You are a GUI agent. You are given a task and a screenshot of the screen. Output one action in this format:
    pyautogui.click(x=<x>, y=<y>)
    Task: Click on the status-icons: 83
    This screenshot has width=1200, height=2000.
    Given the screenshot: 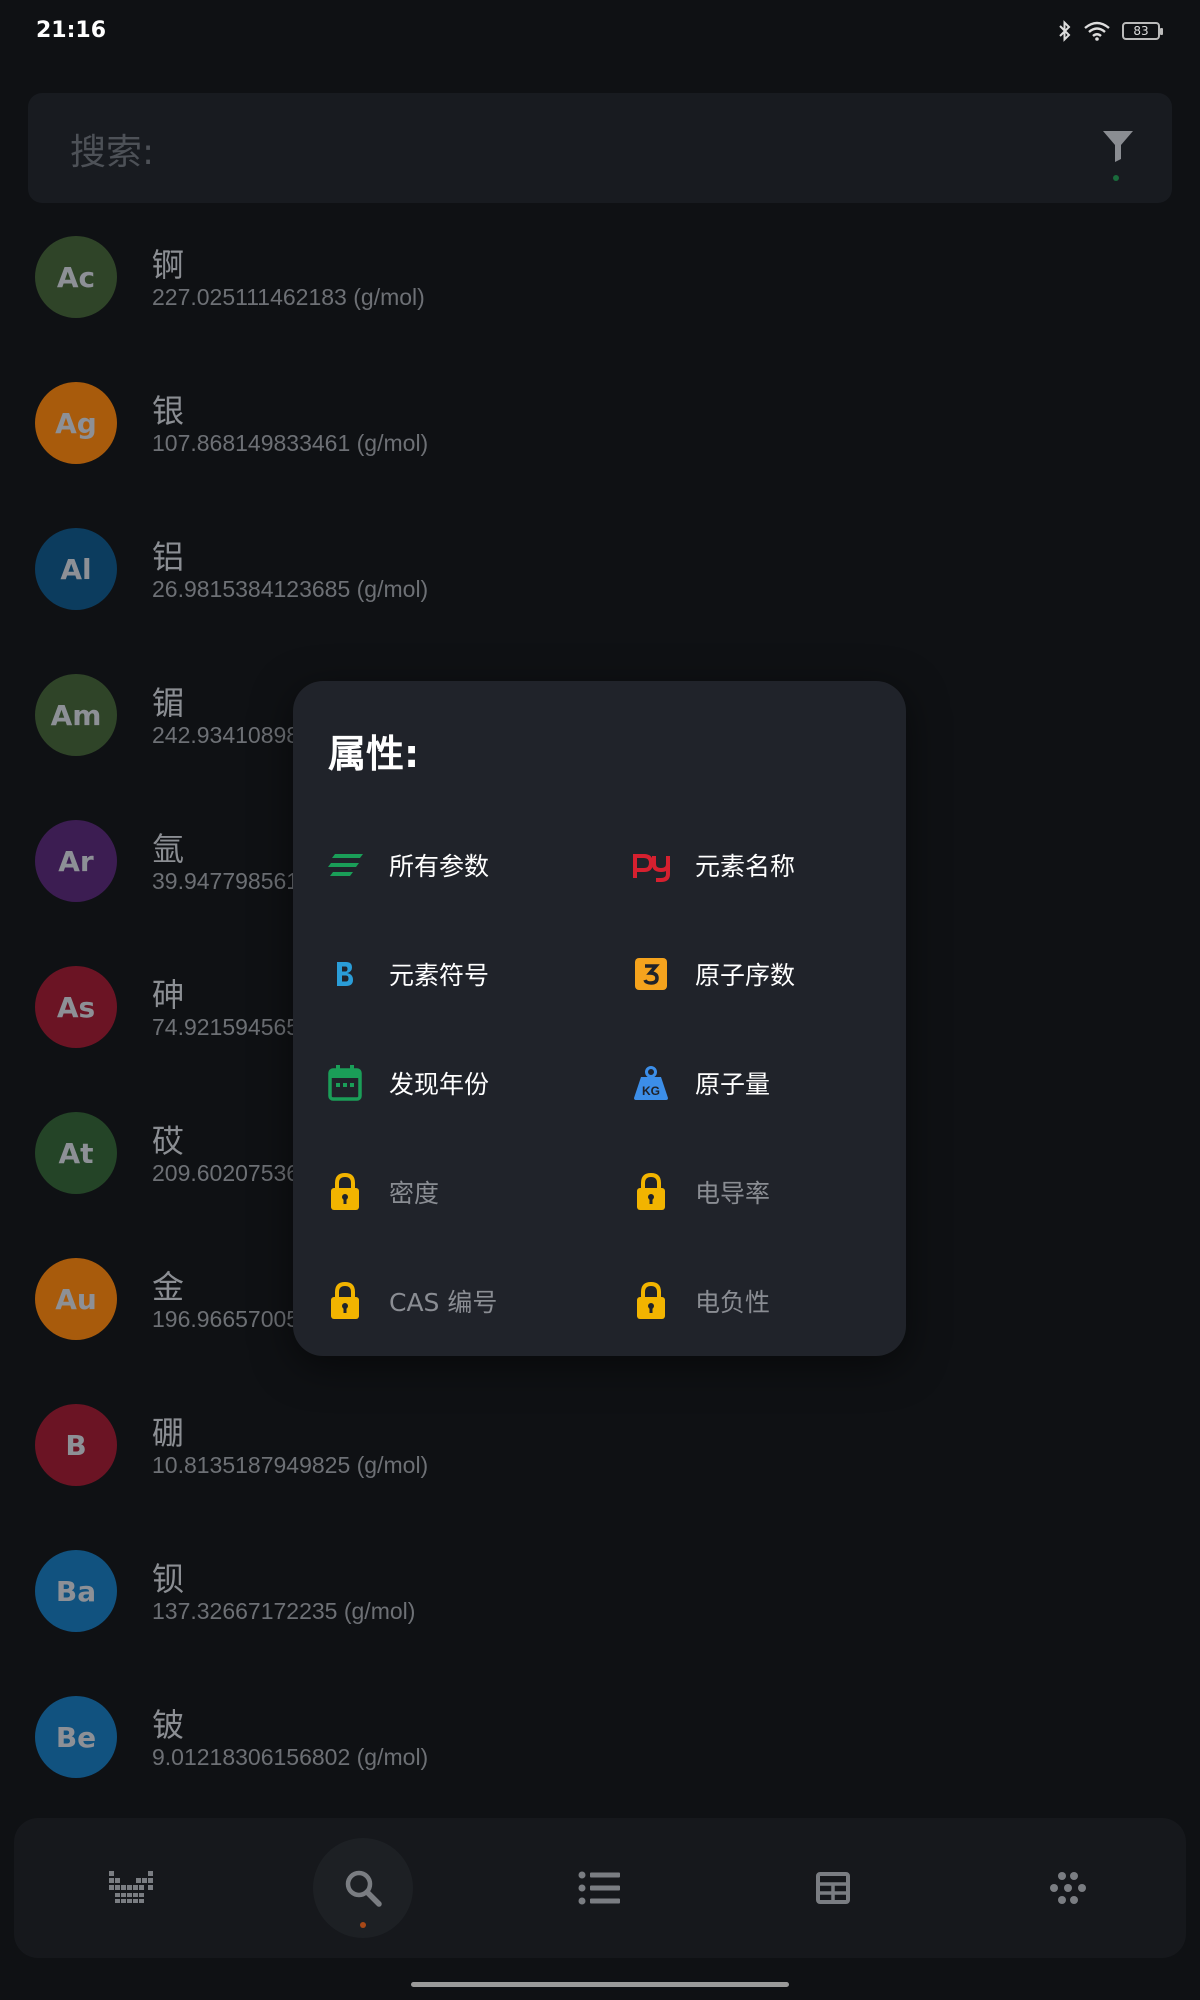 What is the action you would take?
    pyautogui.click(x=1110, y=31)
    